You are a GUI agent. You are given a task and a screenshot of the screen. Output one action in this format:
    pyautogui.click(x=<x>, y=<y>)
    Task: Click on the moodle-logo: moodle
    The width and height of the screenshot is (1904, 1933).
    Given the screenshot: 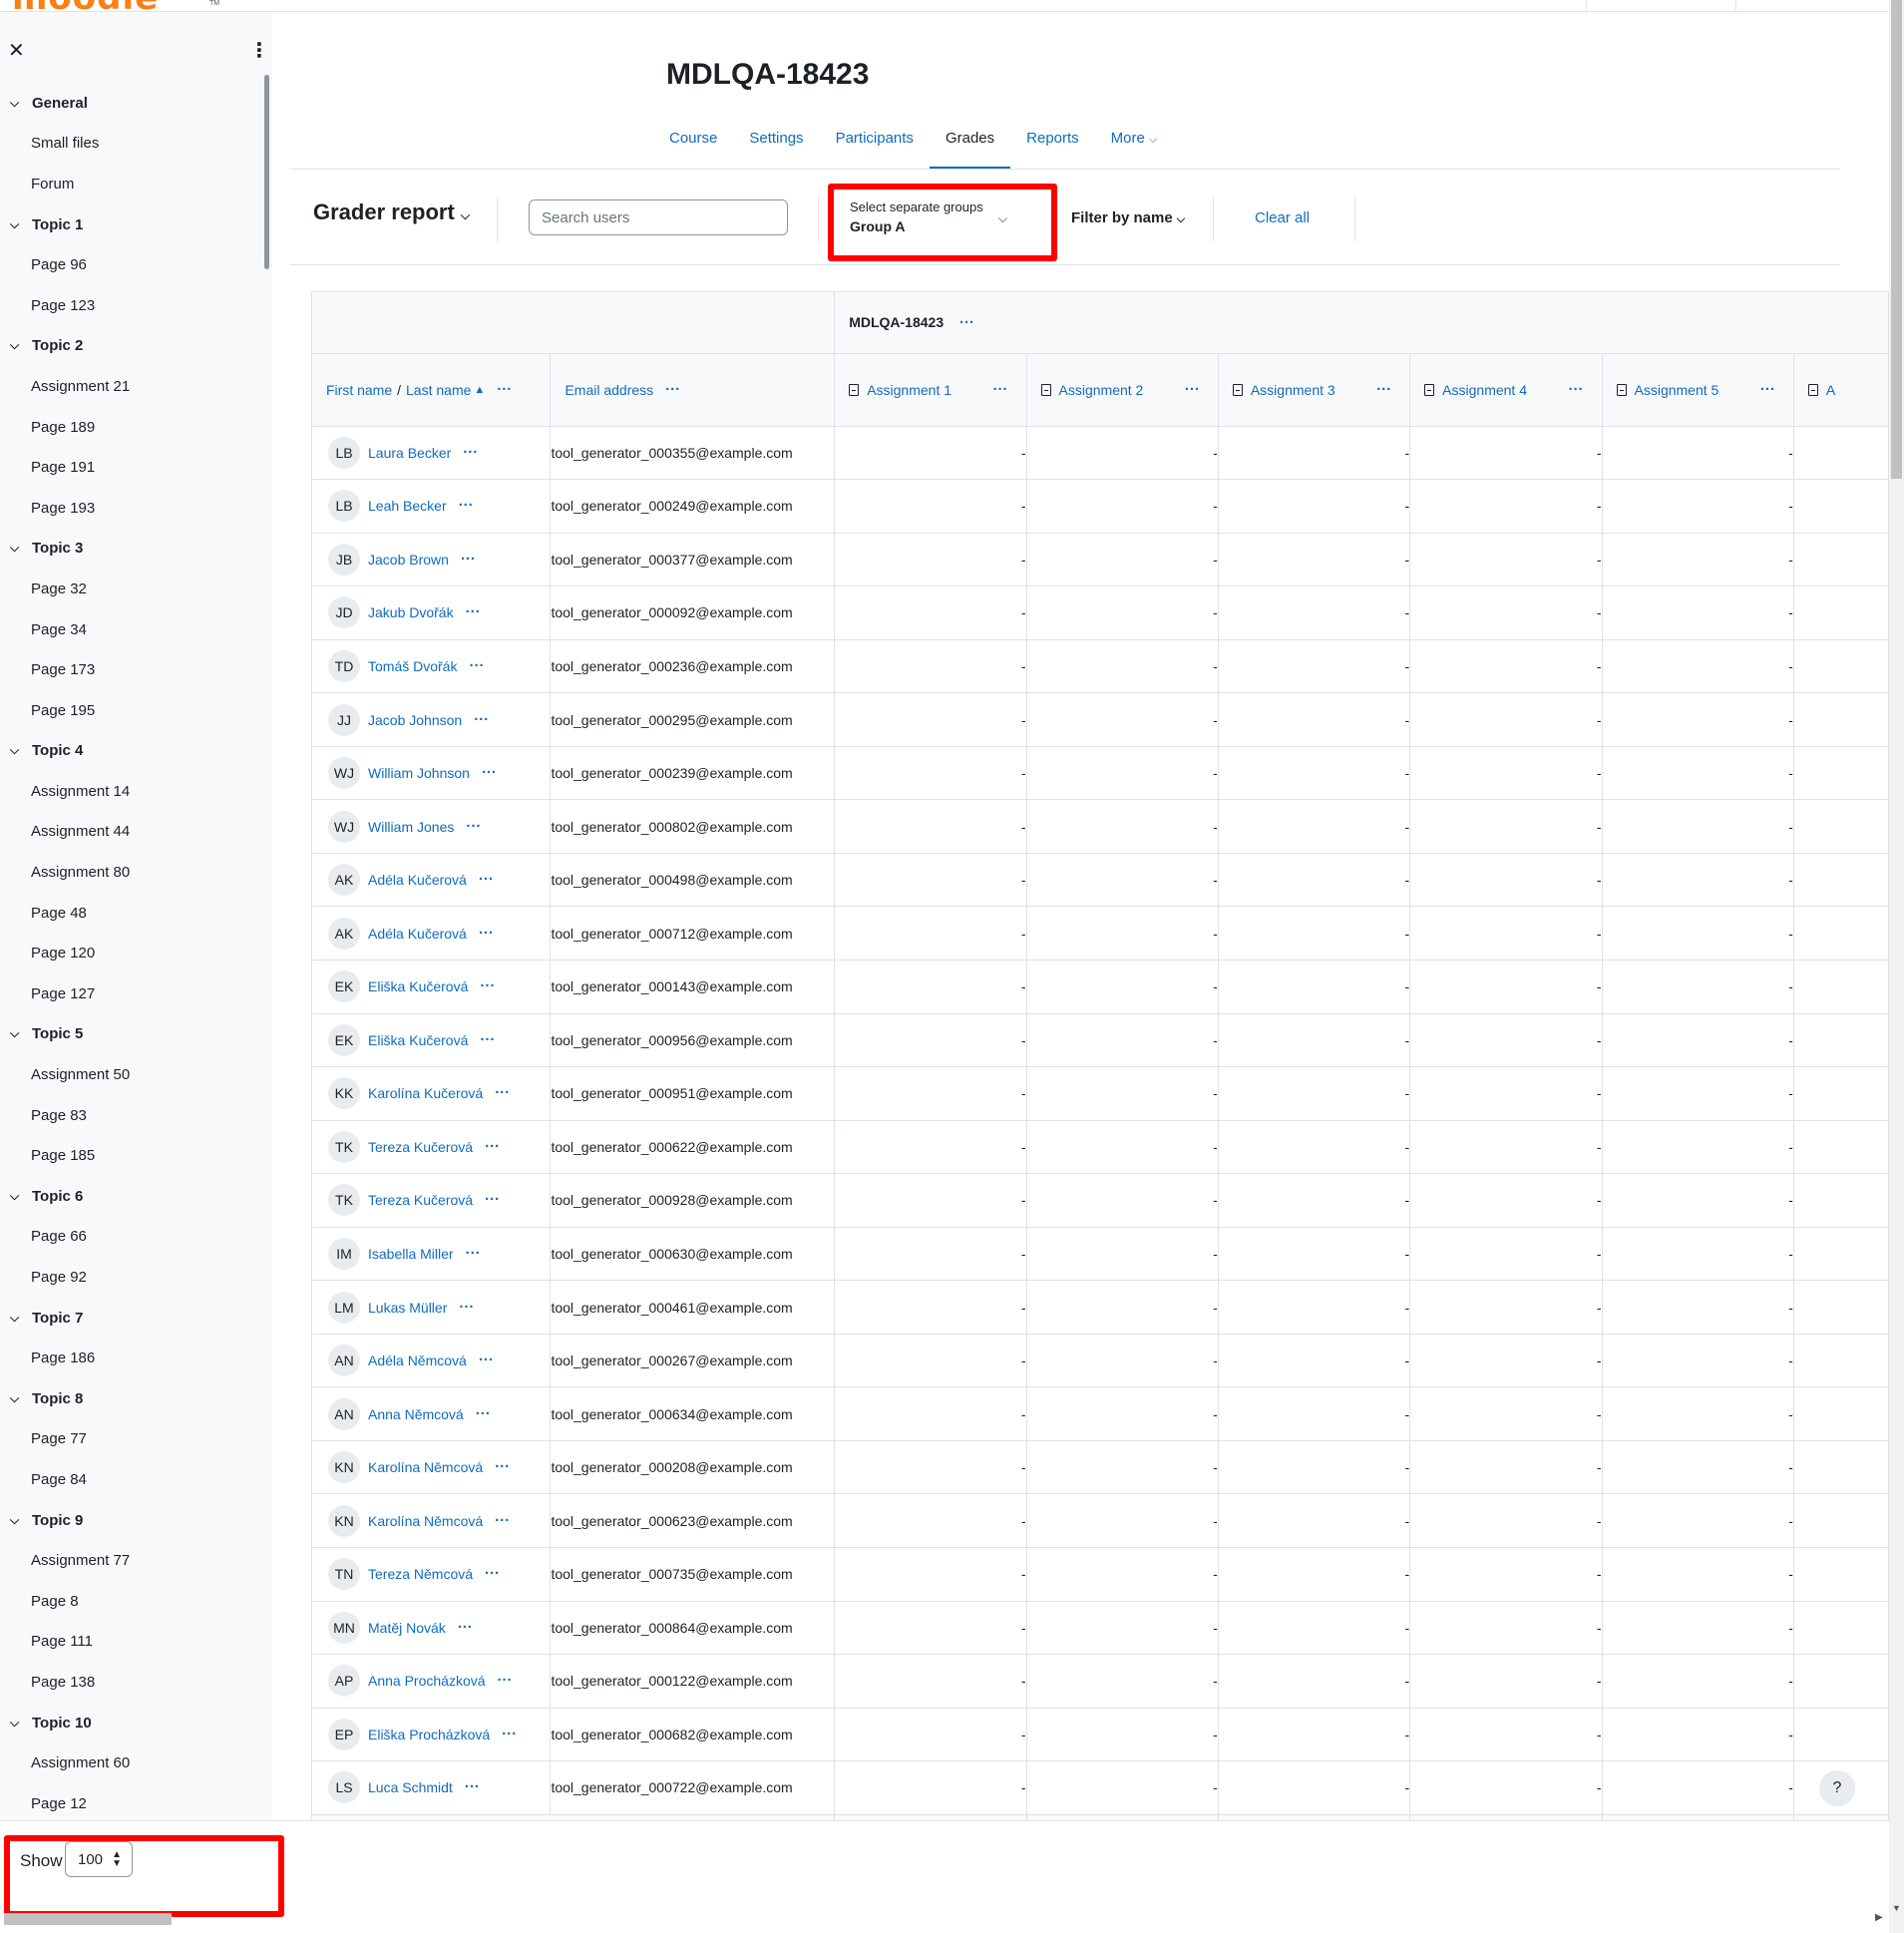 What is the action you would take?
    pyautogui.click(x=85, y=6)
    